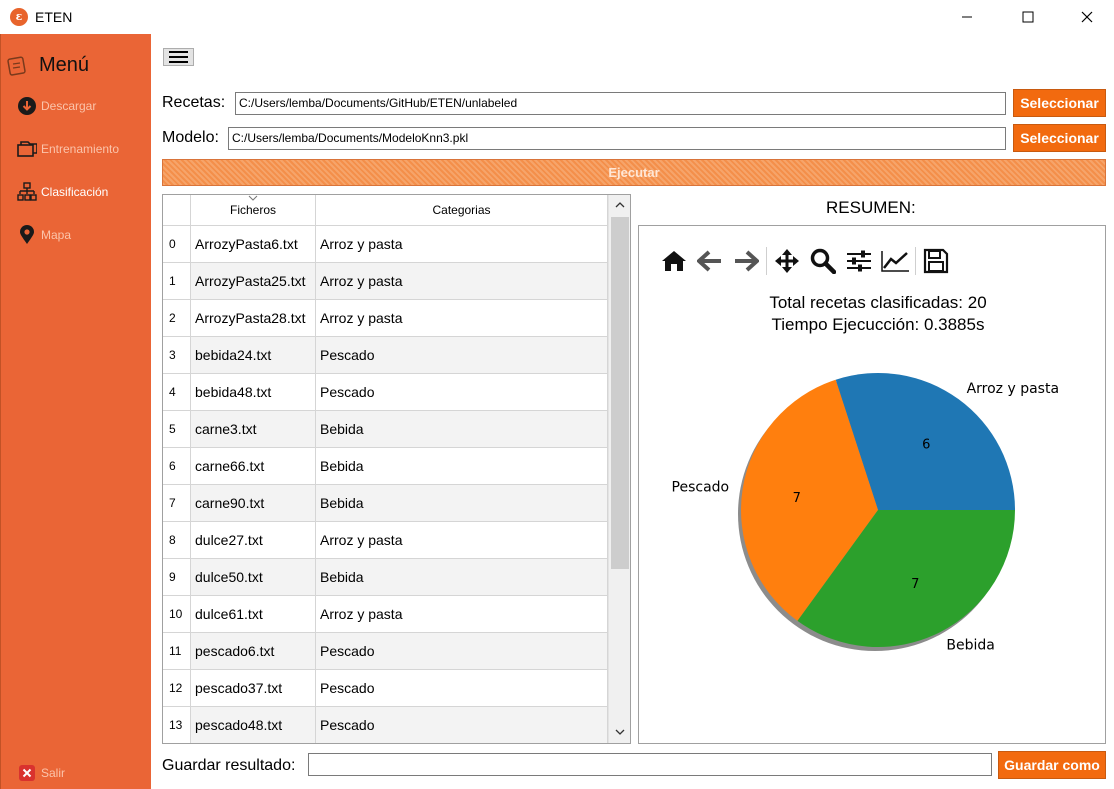 This screenshot has width=1114, height=789. What do you see at coordinates (253, 392) in the screenshot?
I see `cell-fichero: bebida48.txt` at bounding box center [253, 392].